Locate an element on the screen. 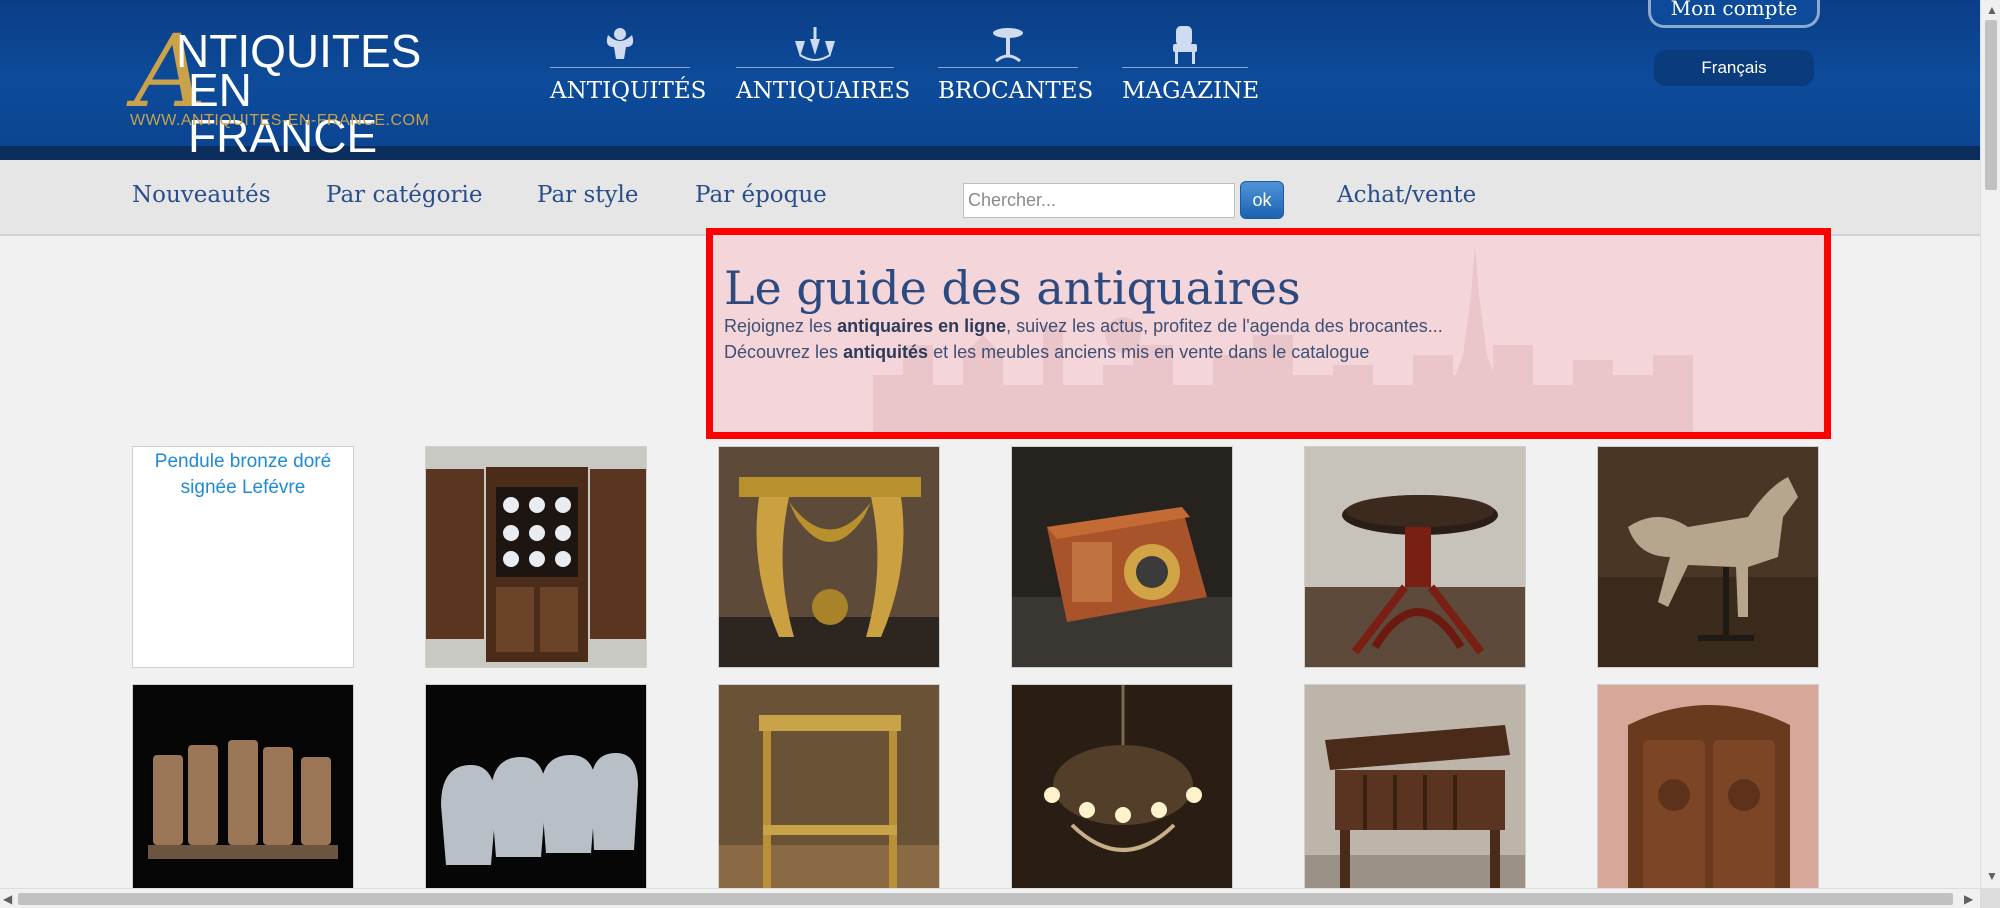 The height and width of the screenshot is (908, 2000). product-card-stool is located at coordinates (1415, 557).